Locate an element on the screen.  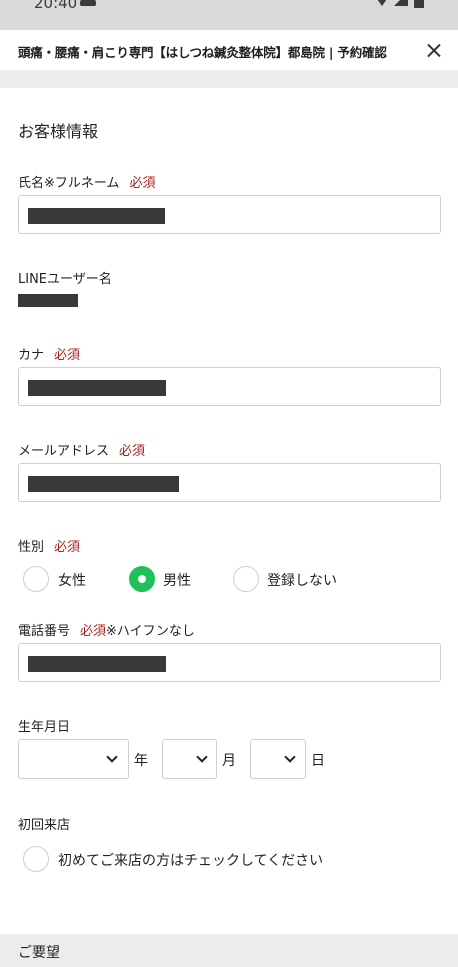
name-required-badge: 必須 is located at coordinates (142, 183).